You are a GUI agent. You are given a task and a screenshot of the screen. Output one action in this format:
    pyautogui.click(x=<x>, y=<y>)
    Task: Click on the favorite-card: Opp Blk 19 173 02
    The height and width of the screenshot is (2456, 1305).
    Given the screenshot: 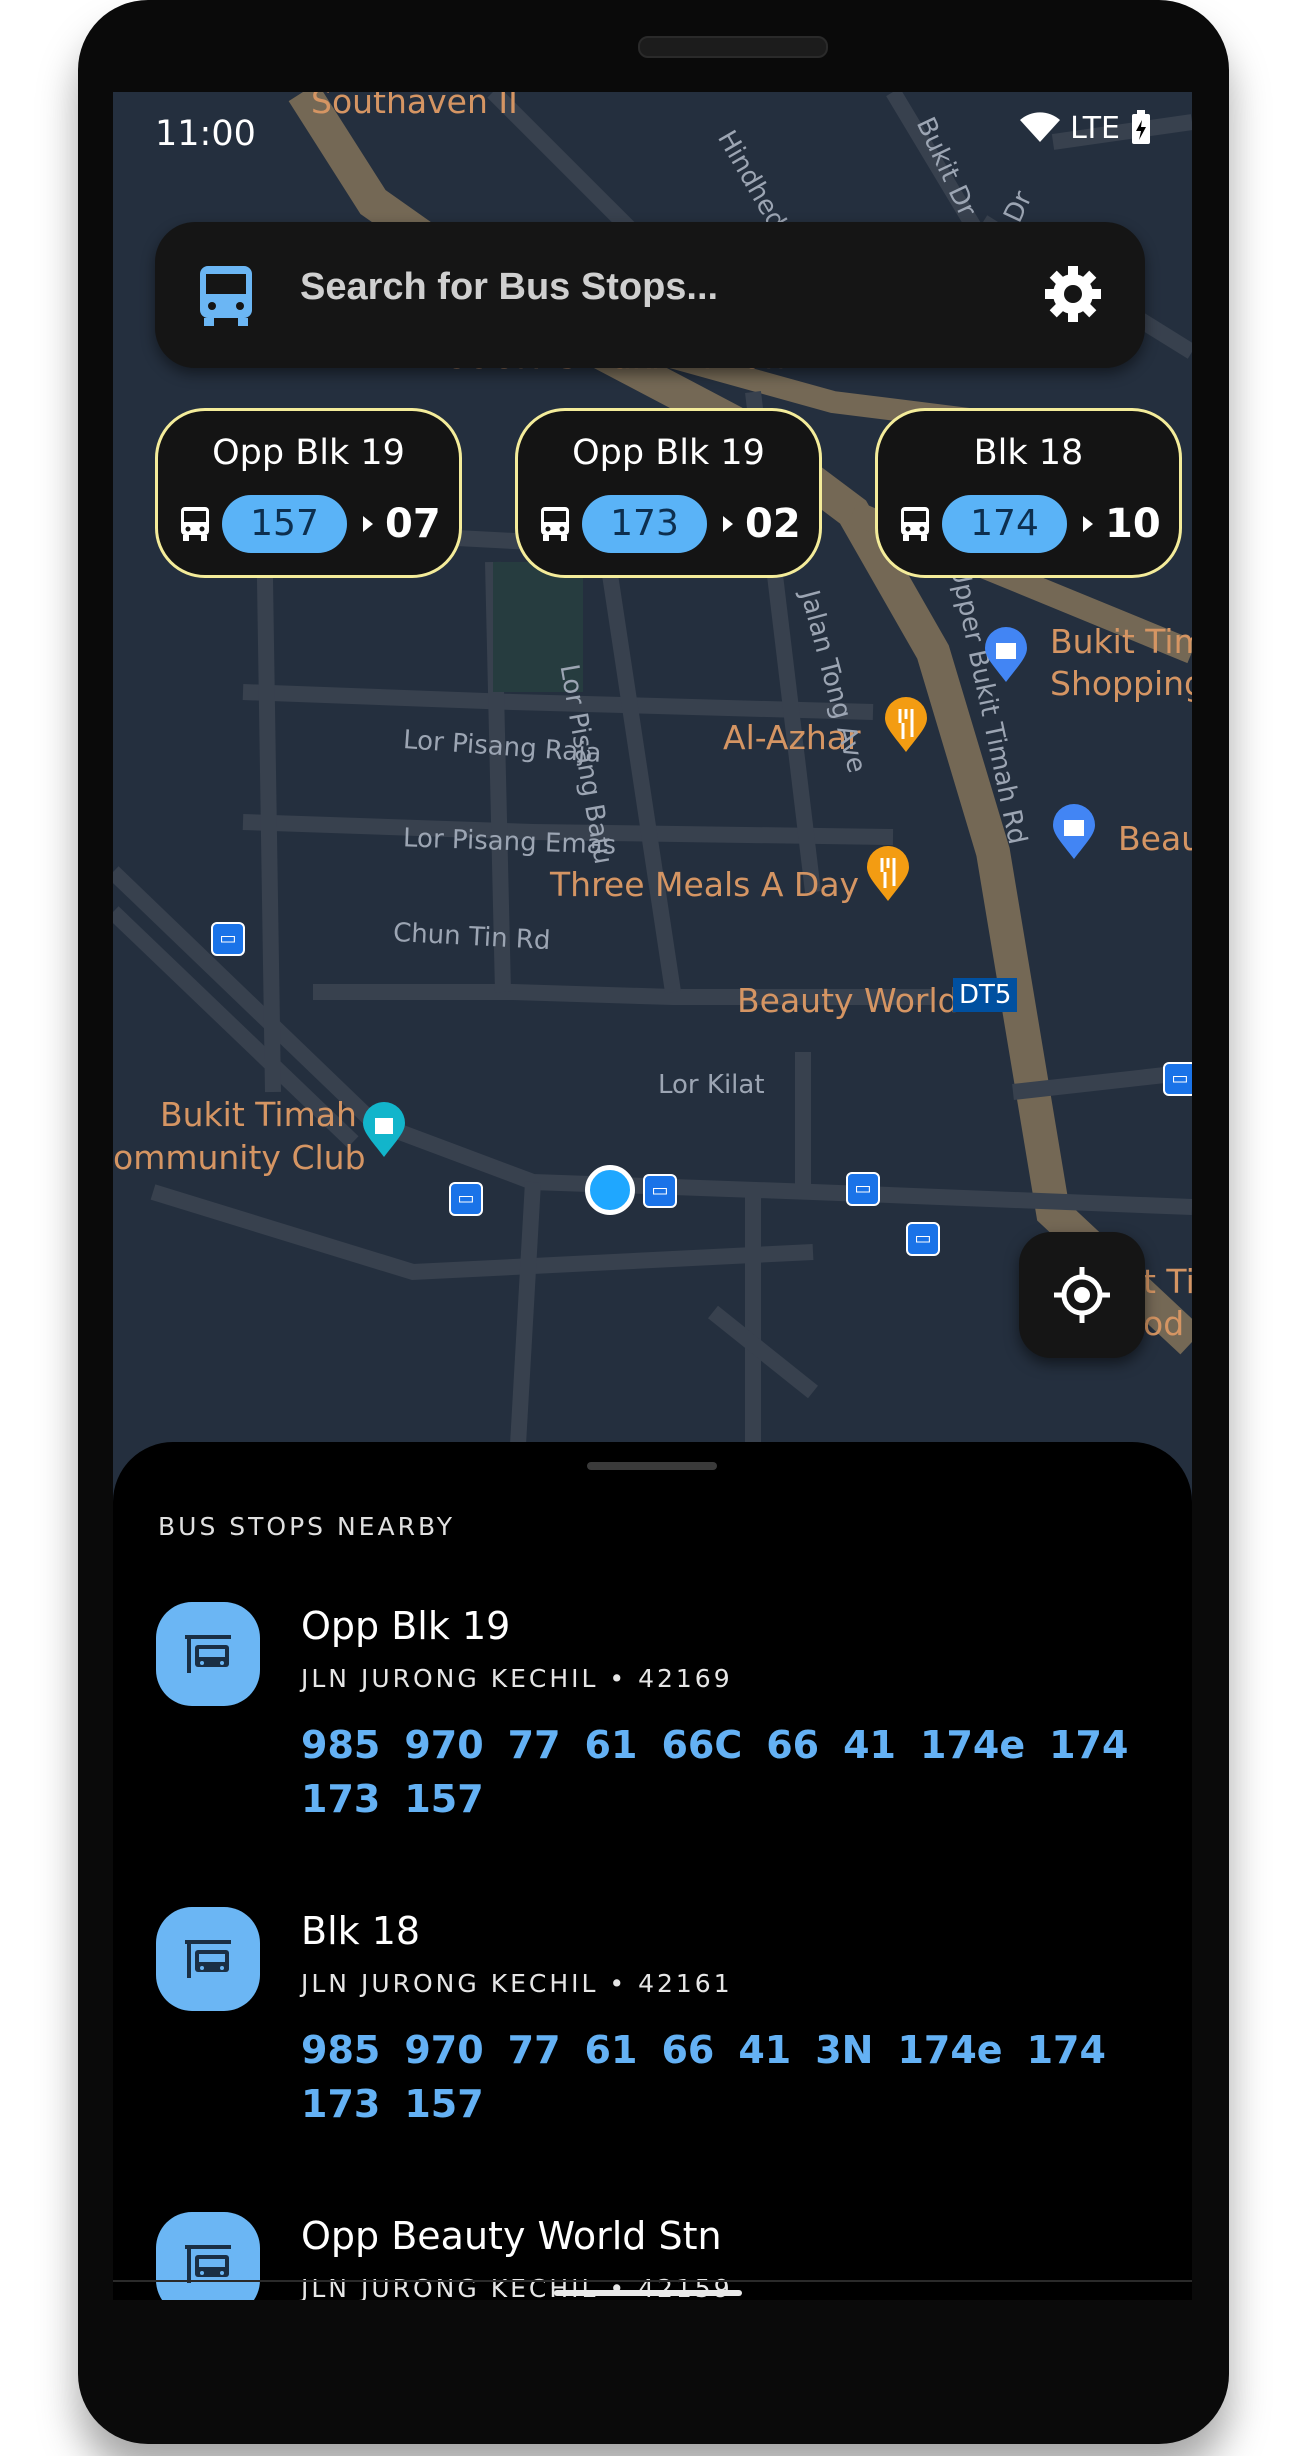 What is the action you would take?
    pyautogui.click(x=668, y=493)
    